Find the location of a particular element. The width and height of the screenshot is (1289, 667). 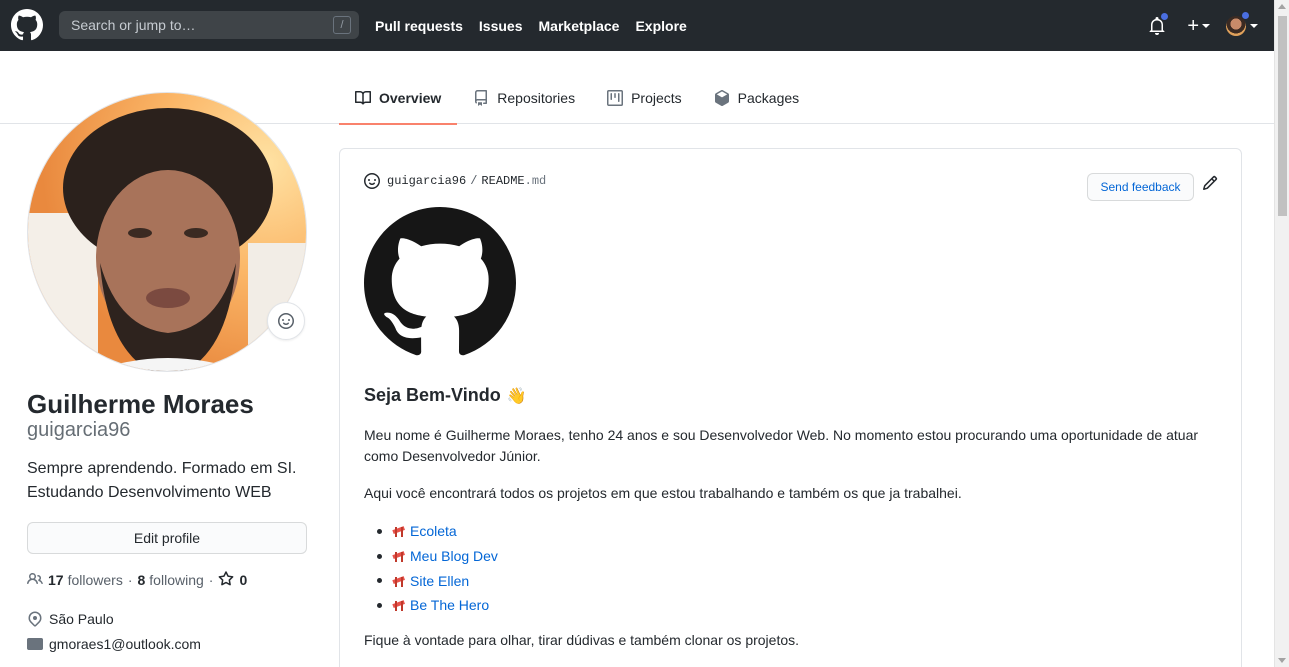

project-link-blog: Meu Blog Dev is located at coordinates (454, 556).